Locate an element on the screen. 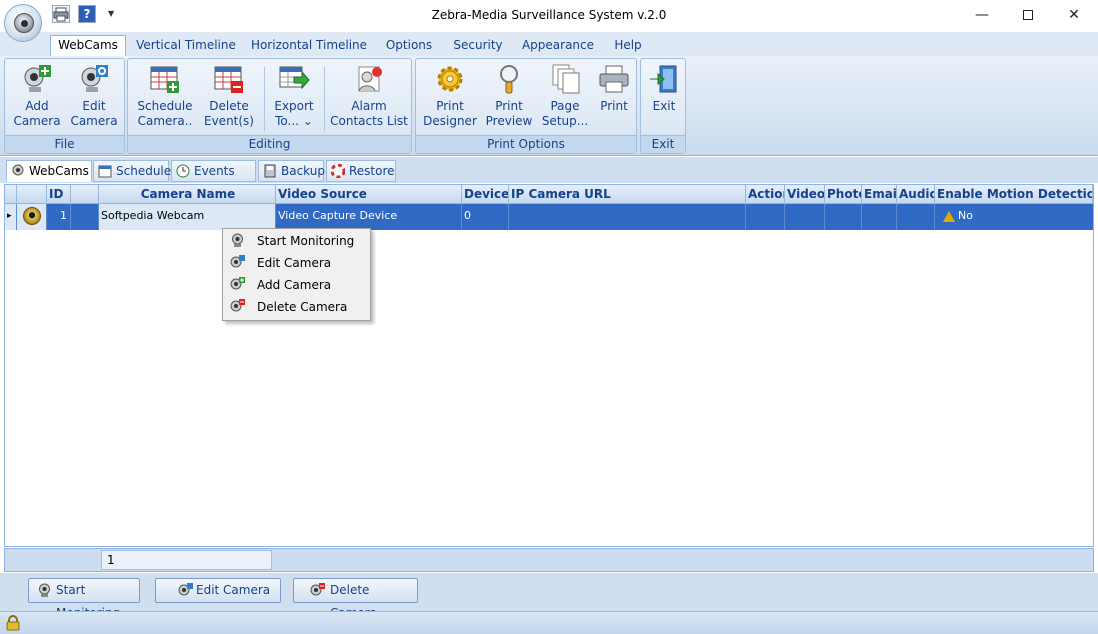  close-button: ✕ is located at coordinates (1074, 15).